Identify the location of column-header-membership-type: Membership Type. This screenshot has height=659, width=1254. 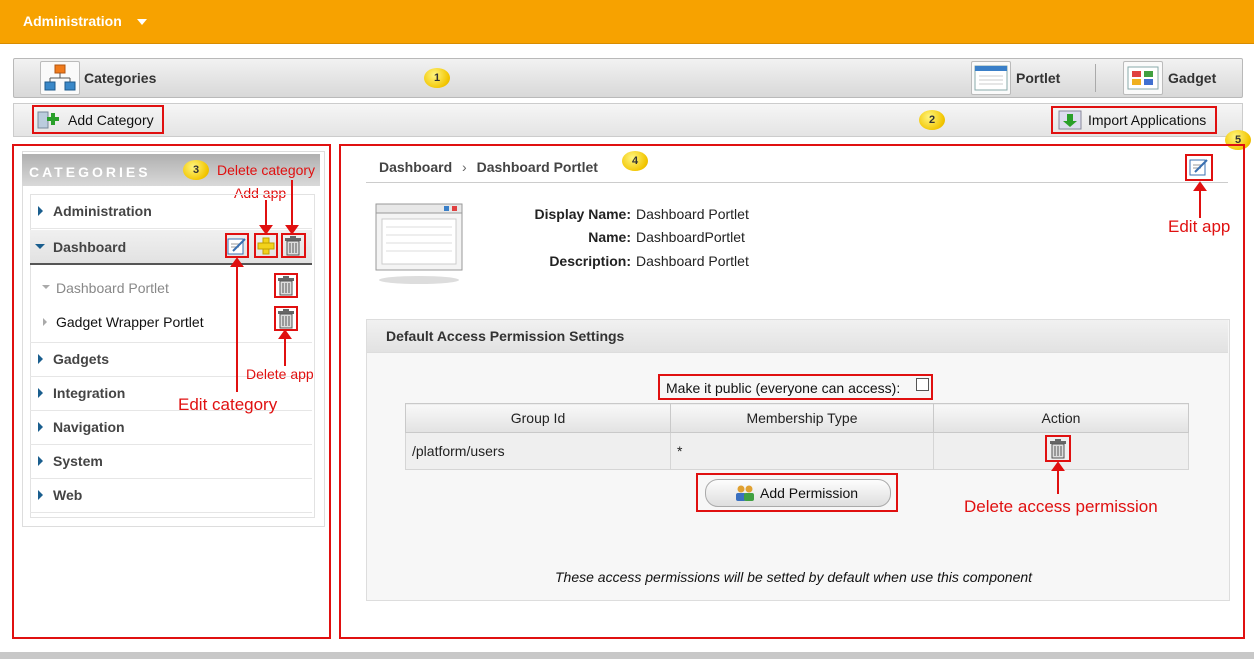
(802, 418).